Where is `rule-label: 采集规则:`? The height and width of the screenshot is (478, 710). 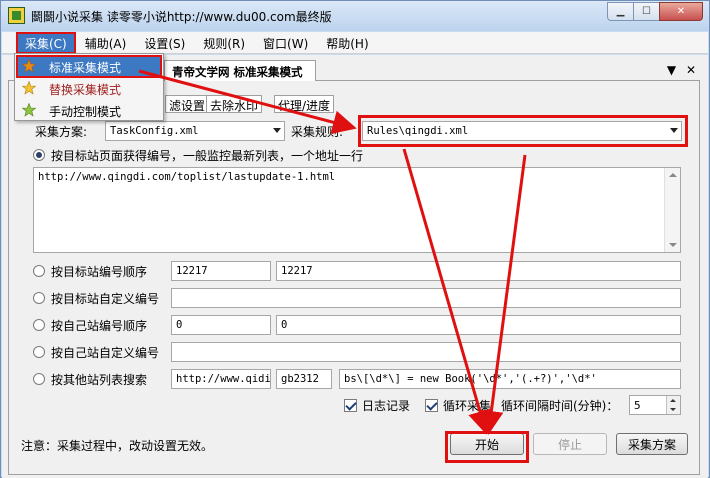
rule-label: 采集规则: is located at coordinates (317, 132).